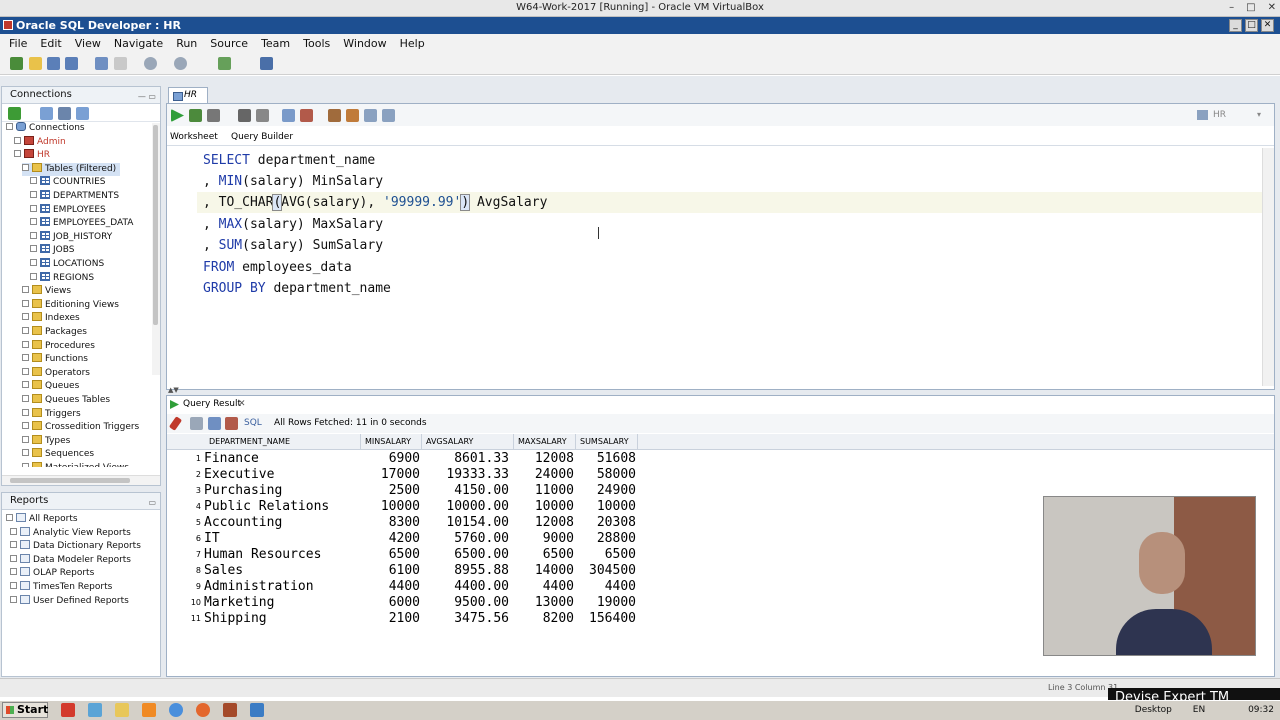 This screenshot has height=720, width=1280. I want to click on tree-item: Indexes, so click(51, 318).